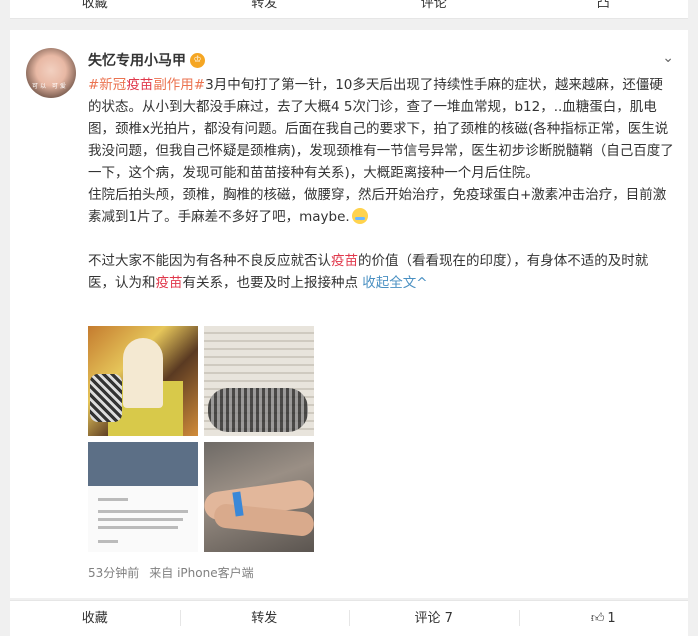 Image resolution: width=698 pixels, height=636 pixels. Describe the element at coordinates (604, 9) in the screenshot. I see `like-button-top: 凸` at that location.